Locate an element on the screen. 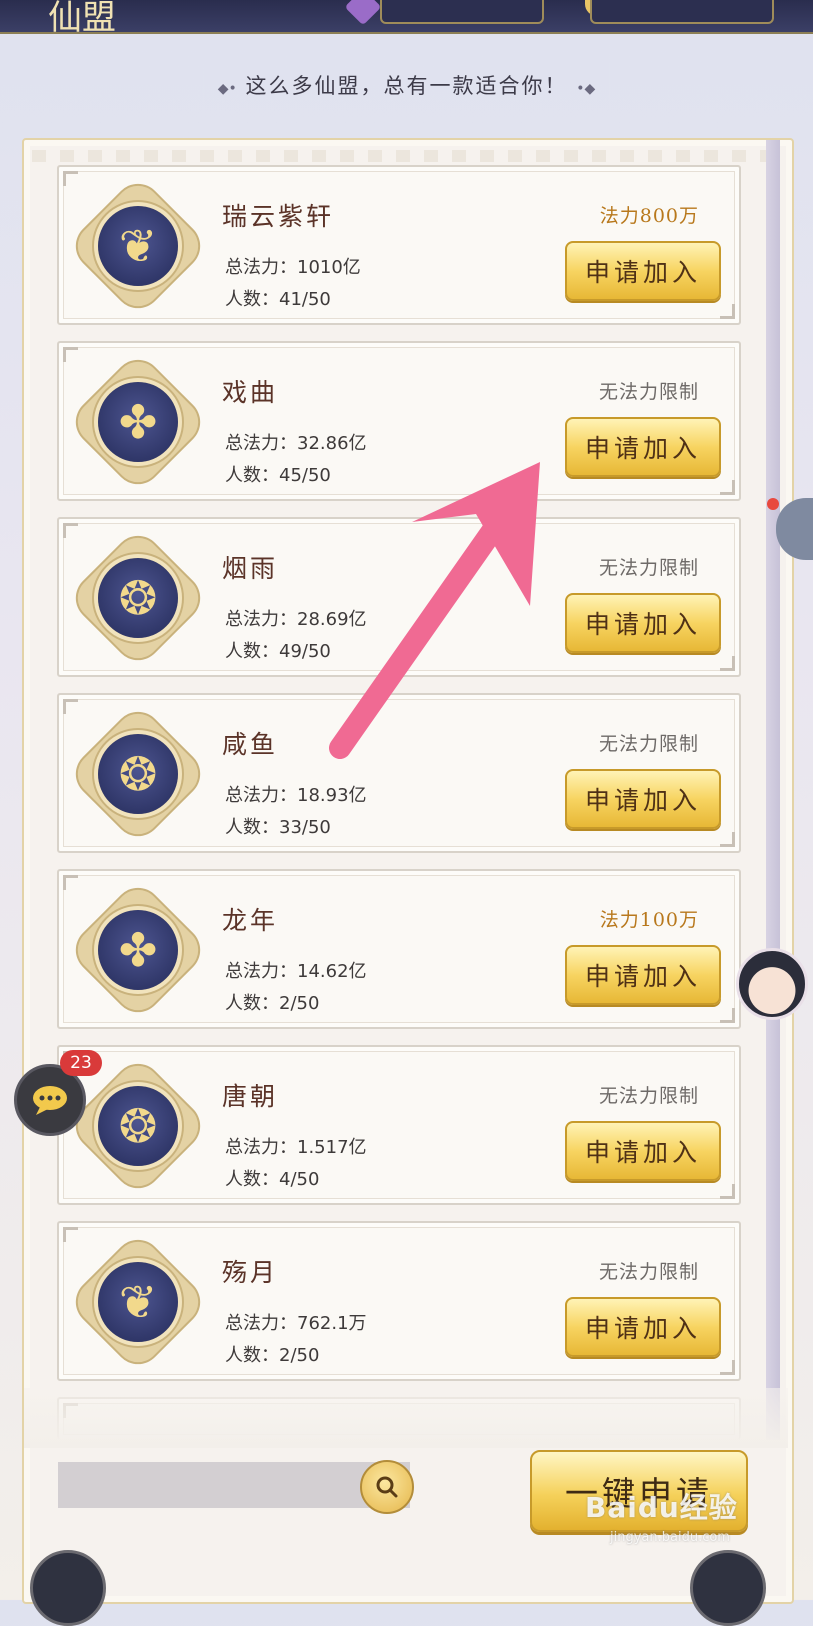 This screenshot has height=1626, width=813. top-bar: 仙盟 is located at coordinates (406, 19).